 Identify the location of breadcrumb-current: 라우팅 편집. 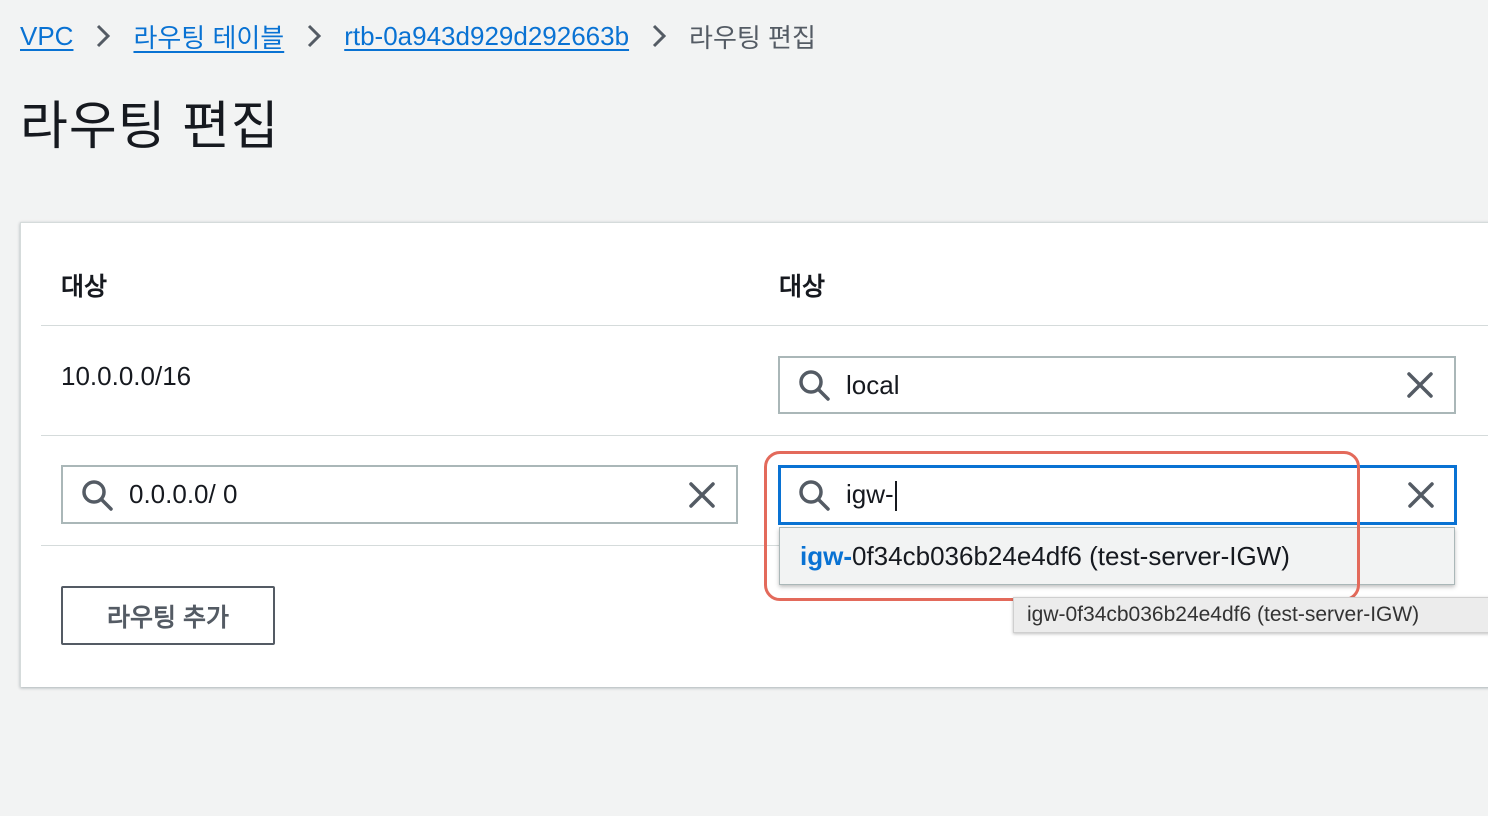
(752, 37).